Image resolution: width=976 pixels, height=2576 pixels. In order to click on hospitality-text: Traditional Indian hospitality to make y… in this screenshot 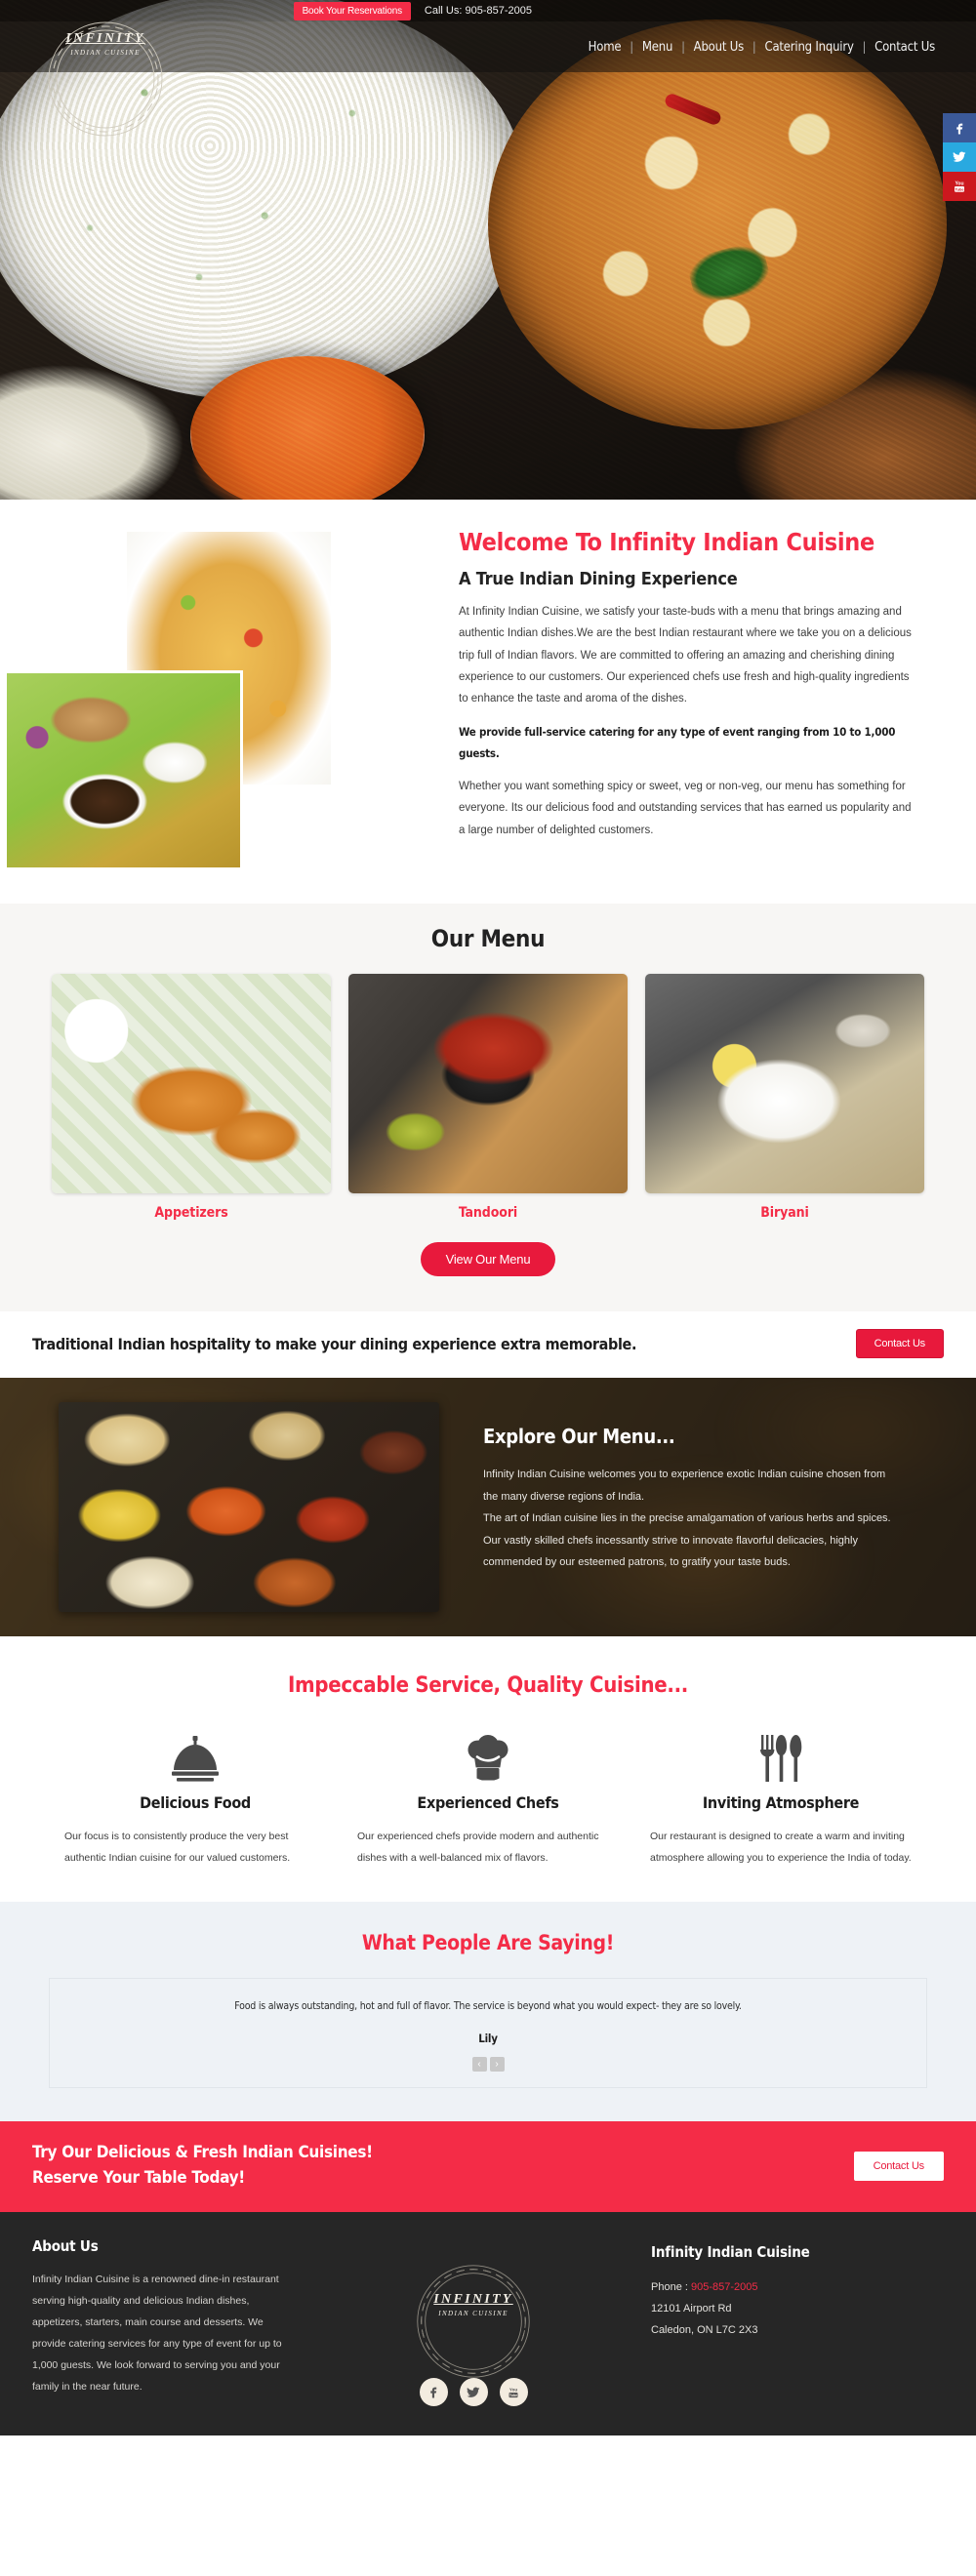, I will do `click(334, 1343)`.